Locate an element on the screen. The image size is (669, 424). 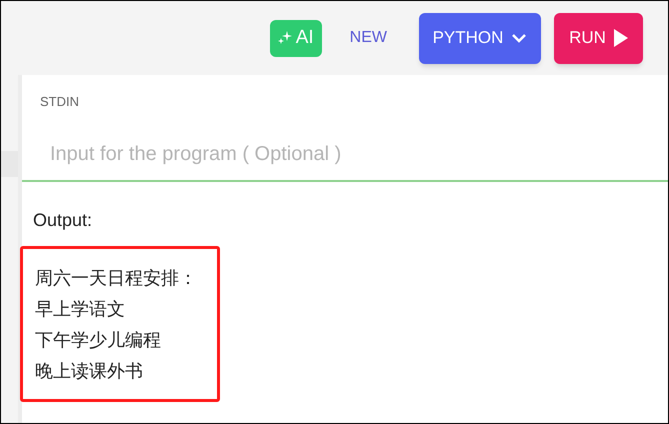
output-label: Output: is located at coordinates (63, 220).